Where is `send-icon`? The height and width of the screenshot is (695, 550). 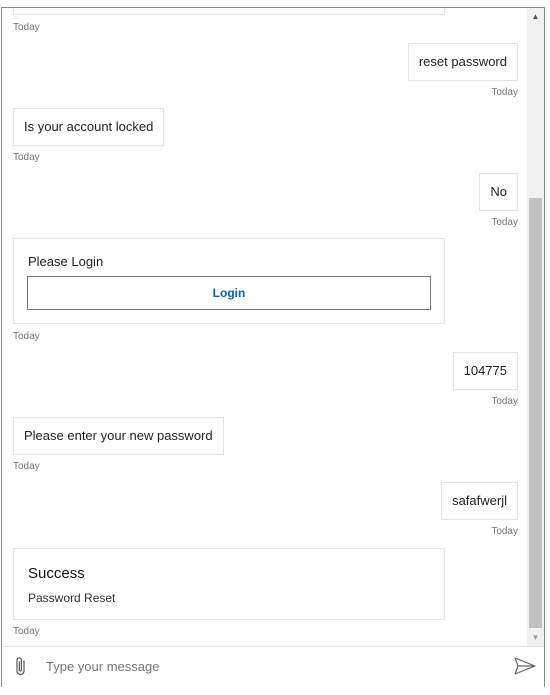 send-icon is located at coordinates (525, 666).